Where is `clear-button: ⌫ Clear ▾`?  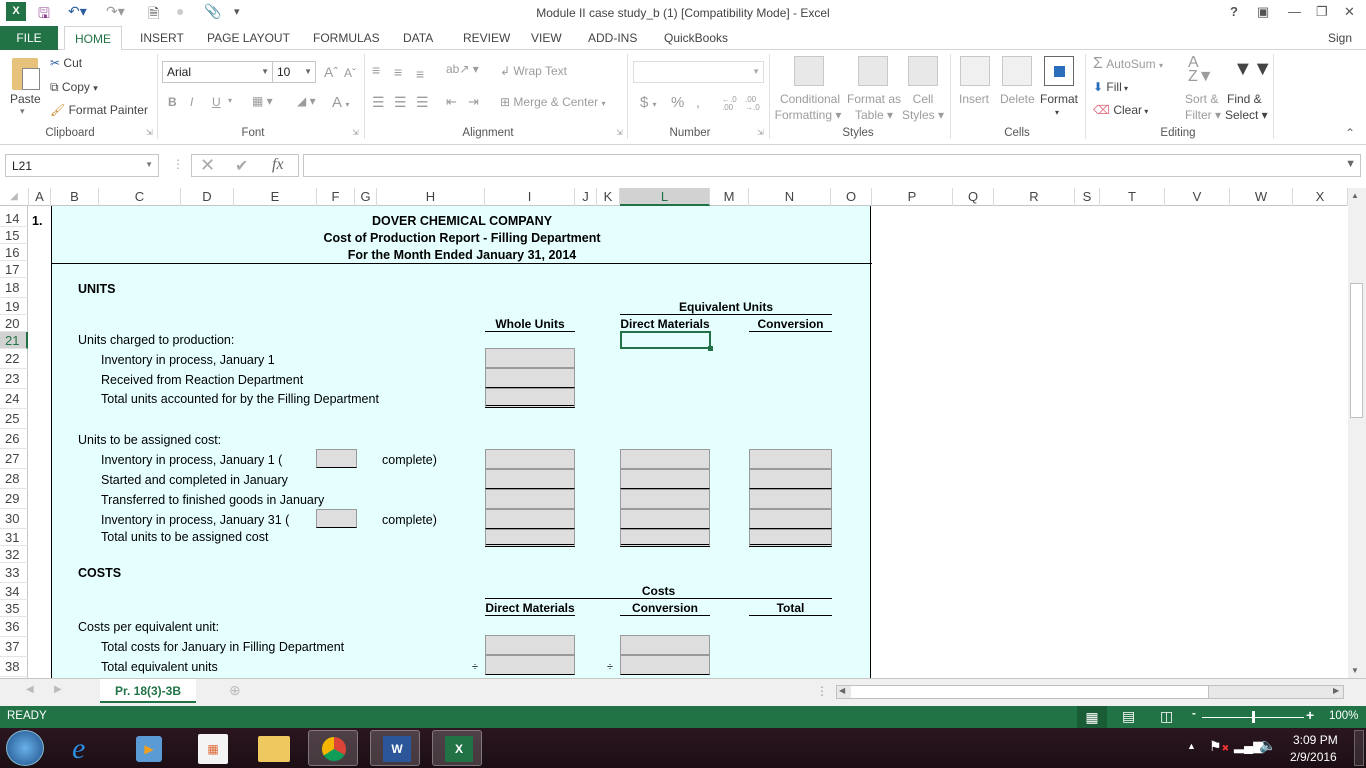 clear-button: ⌫ Clear ▾ is located at coordinates (1120, 110).